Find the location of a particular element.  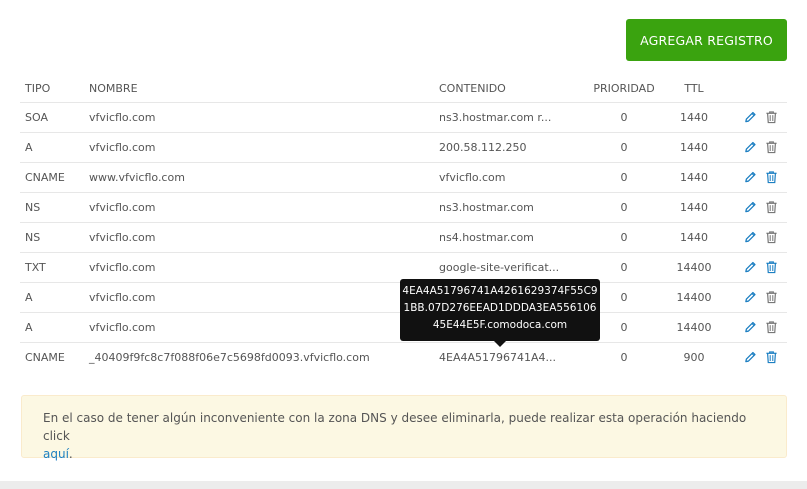

table-row: NS vfvicflo.com ns3.hostmar.com 0 1440 is located at coordinates (403, 206).